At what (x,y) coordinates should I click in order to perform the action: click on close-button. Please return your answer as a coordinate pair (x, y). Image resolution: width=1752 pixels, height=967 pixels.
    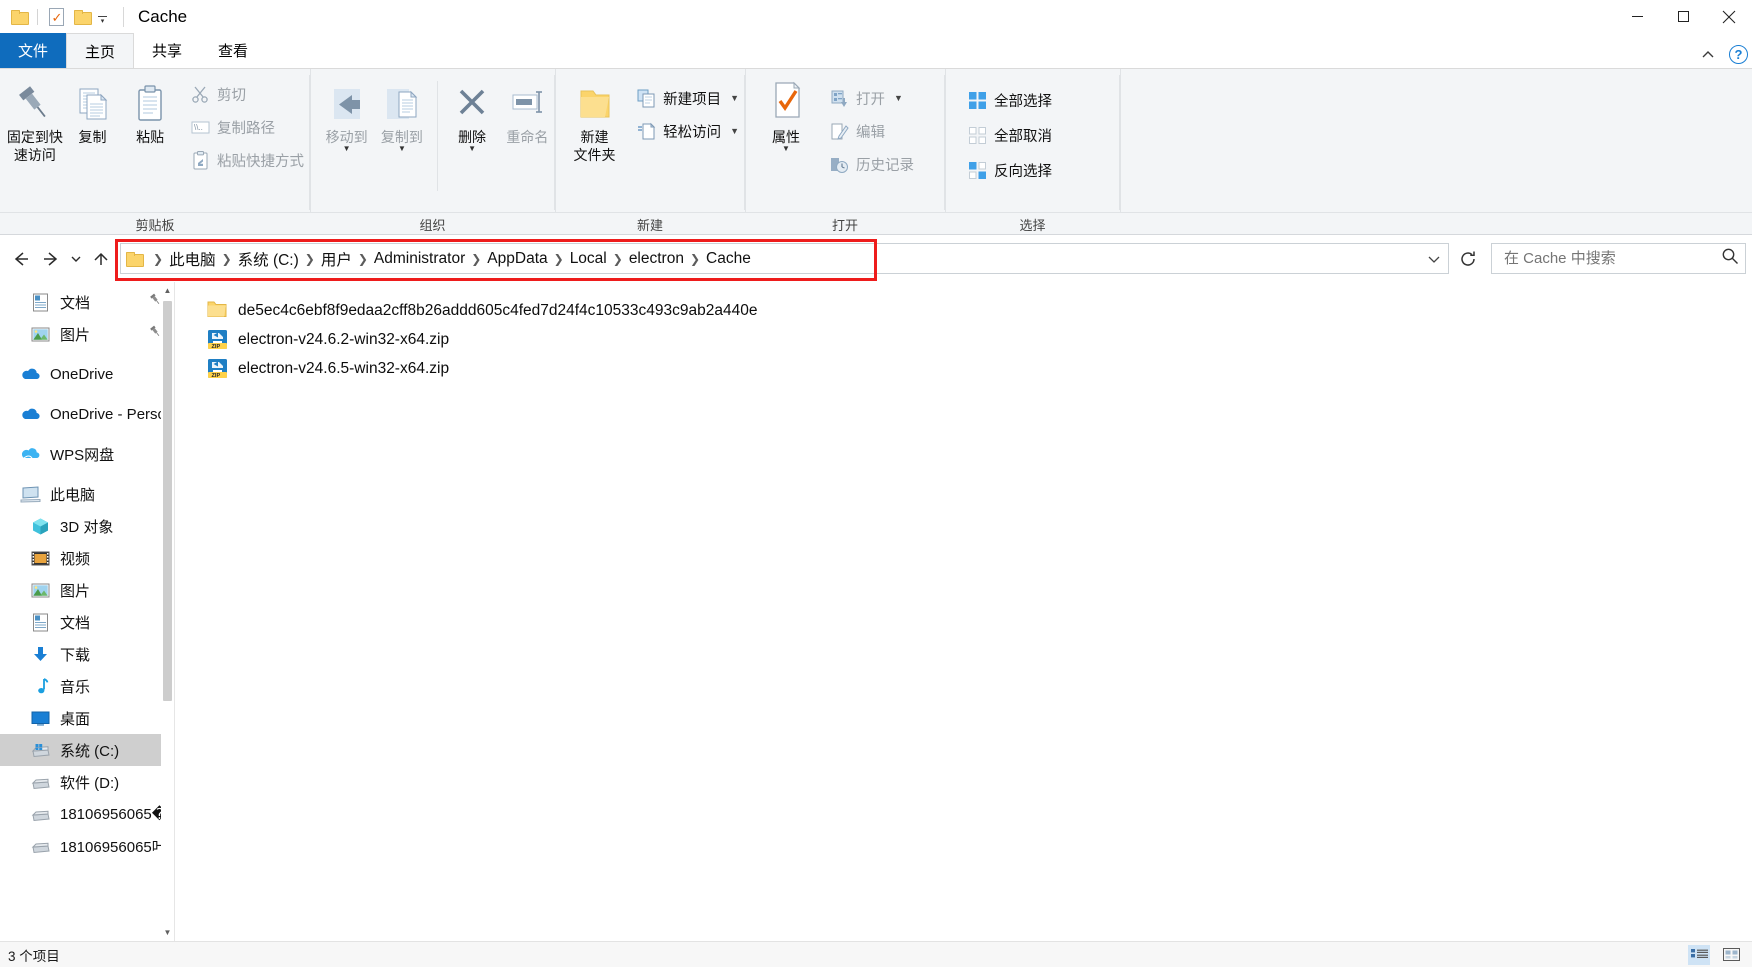
    Looking at the image, I should click on (1729, 16).